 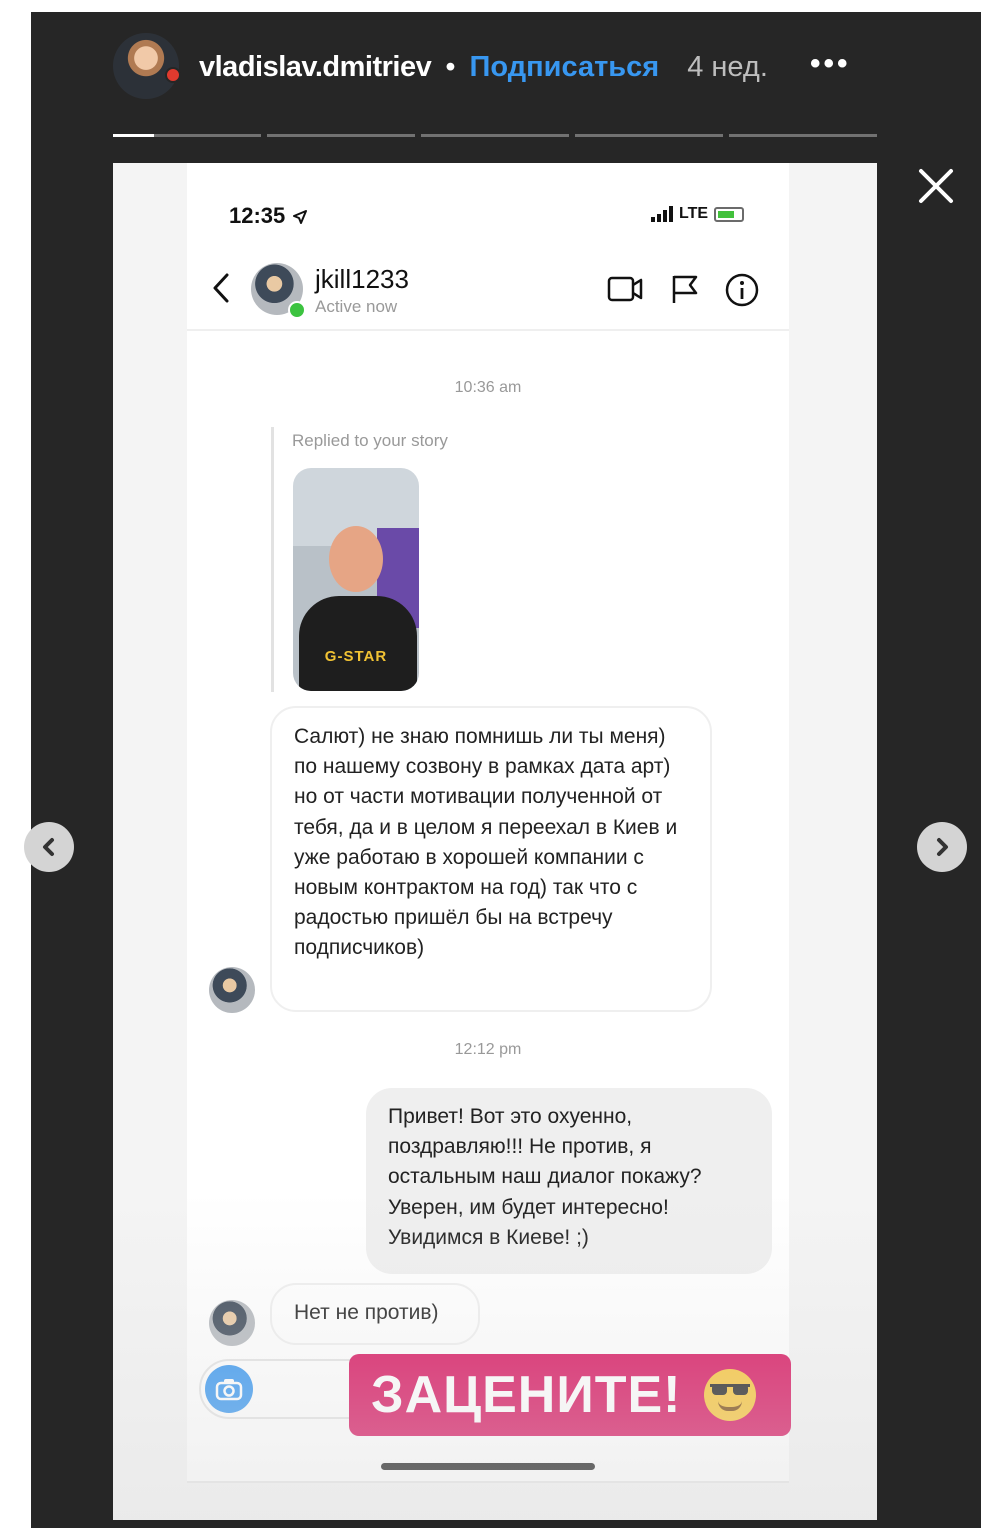 What do you see at coordinates (685, 289) in the screenshot?
I see `flag-icon` at bounding box center [685, 289].